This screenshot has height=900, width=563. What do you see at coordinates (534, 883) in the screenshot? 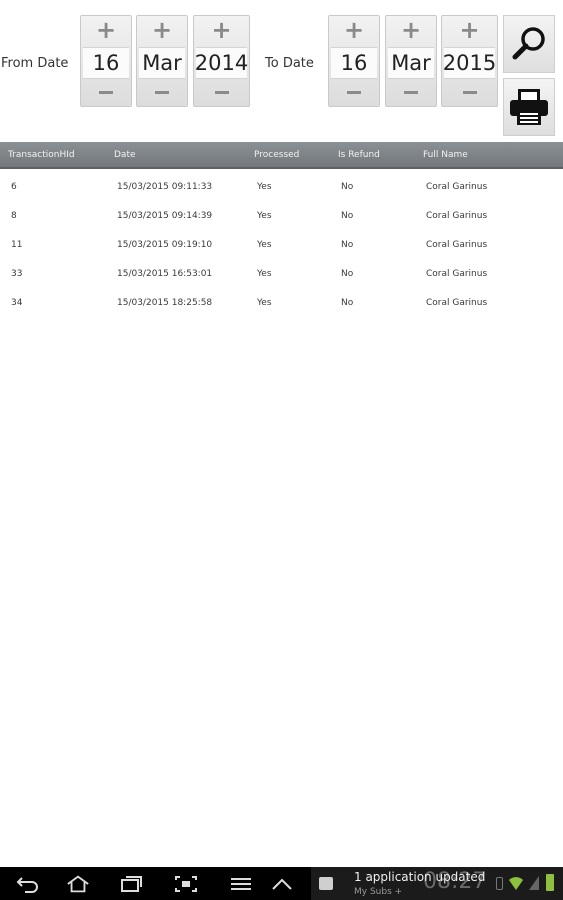
I see `signal-icon` at bounding box center [534, 883].